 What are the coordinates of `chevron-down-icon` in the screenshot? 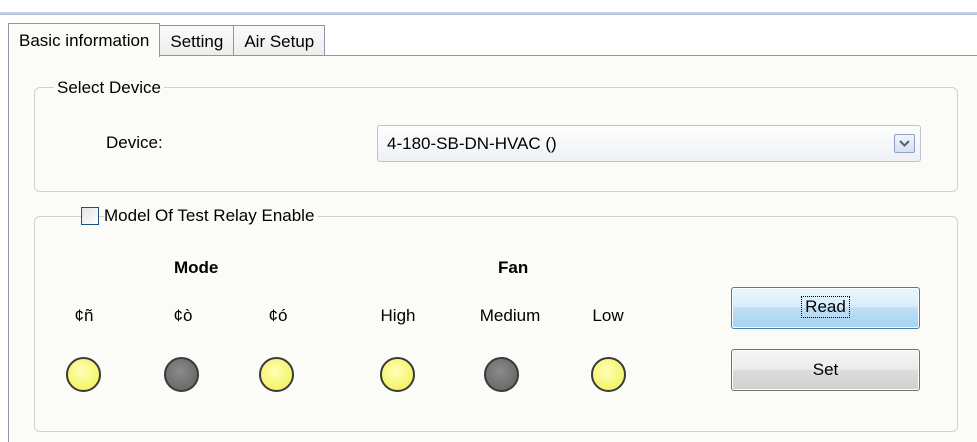 It's located at (904, 143).